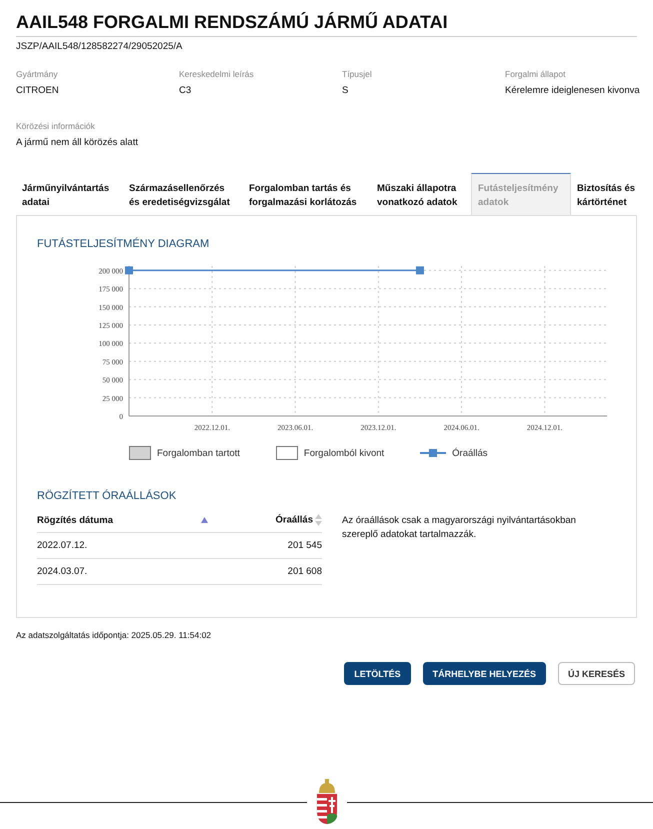  Describe the element at coordinates (377, 673) in the screenshot. I see `action-button: LETÖLTÉS` at that location.